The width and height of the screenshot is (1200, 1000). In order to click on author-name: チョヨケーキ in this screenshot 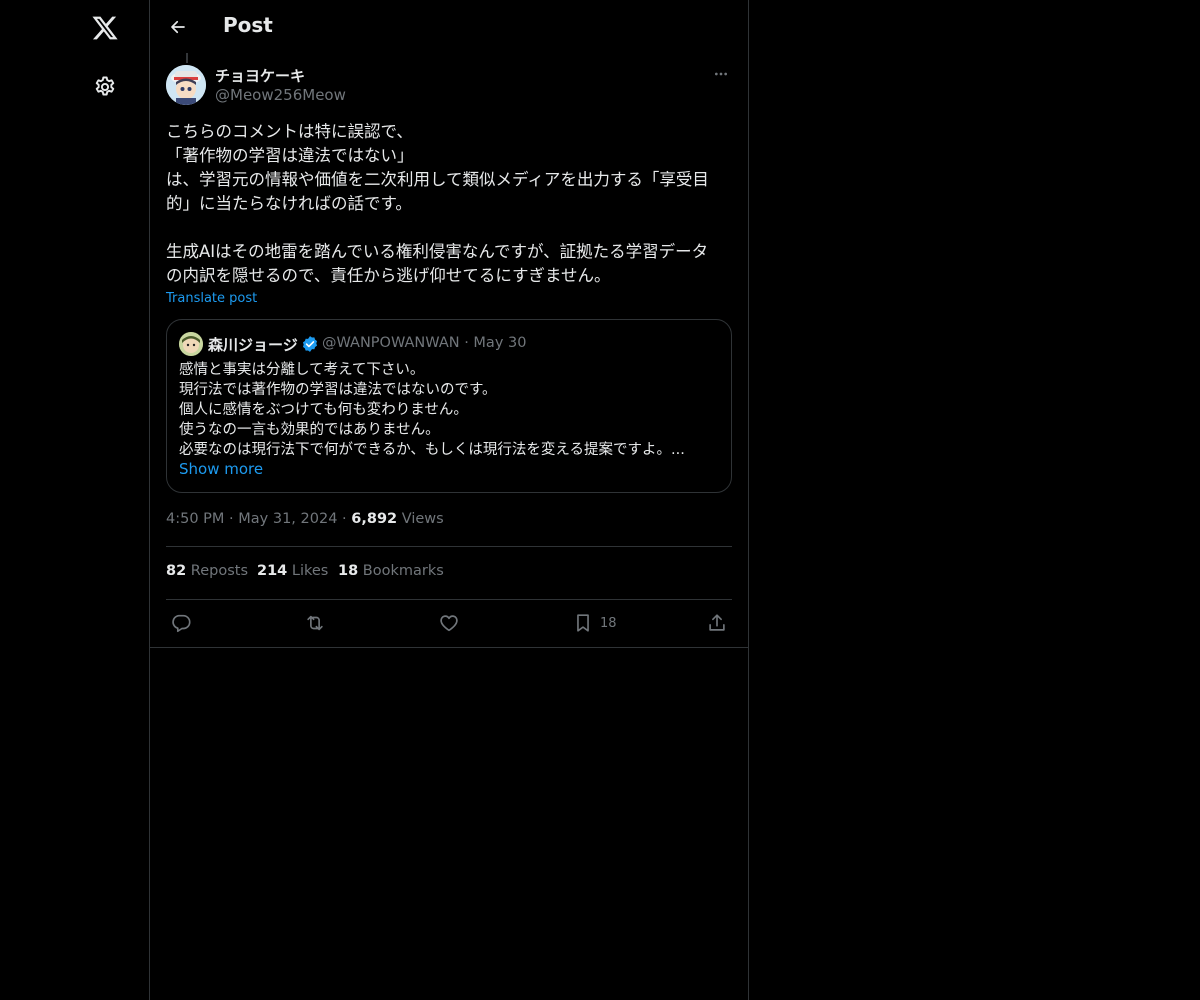, I will do `click(260, 75)`.